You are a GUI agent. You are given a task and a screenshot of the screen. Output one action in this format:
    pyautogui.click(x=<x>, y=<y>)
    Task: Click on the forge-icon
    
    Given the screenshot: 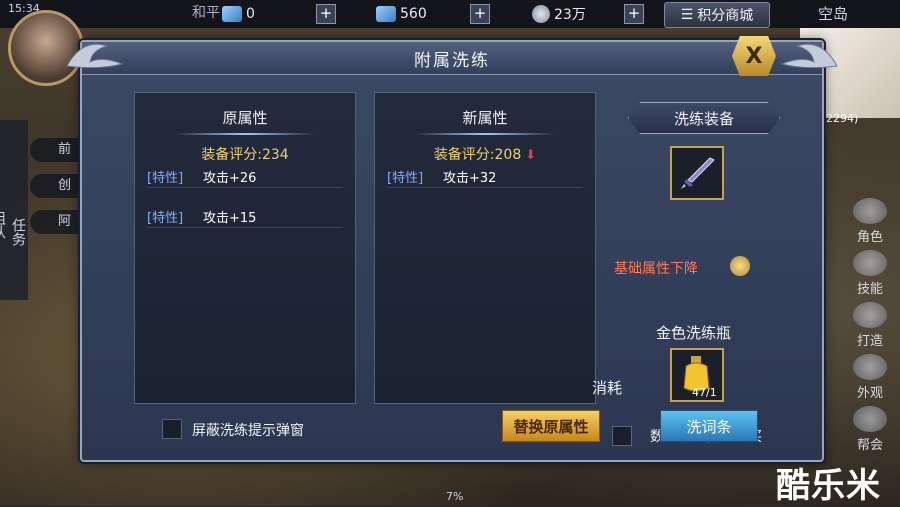 What is the action you would take?
    pyautogui.click(x=870, y=315)
    